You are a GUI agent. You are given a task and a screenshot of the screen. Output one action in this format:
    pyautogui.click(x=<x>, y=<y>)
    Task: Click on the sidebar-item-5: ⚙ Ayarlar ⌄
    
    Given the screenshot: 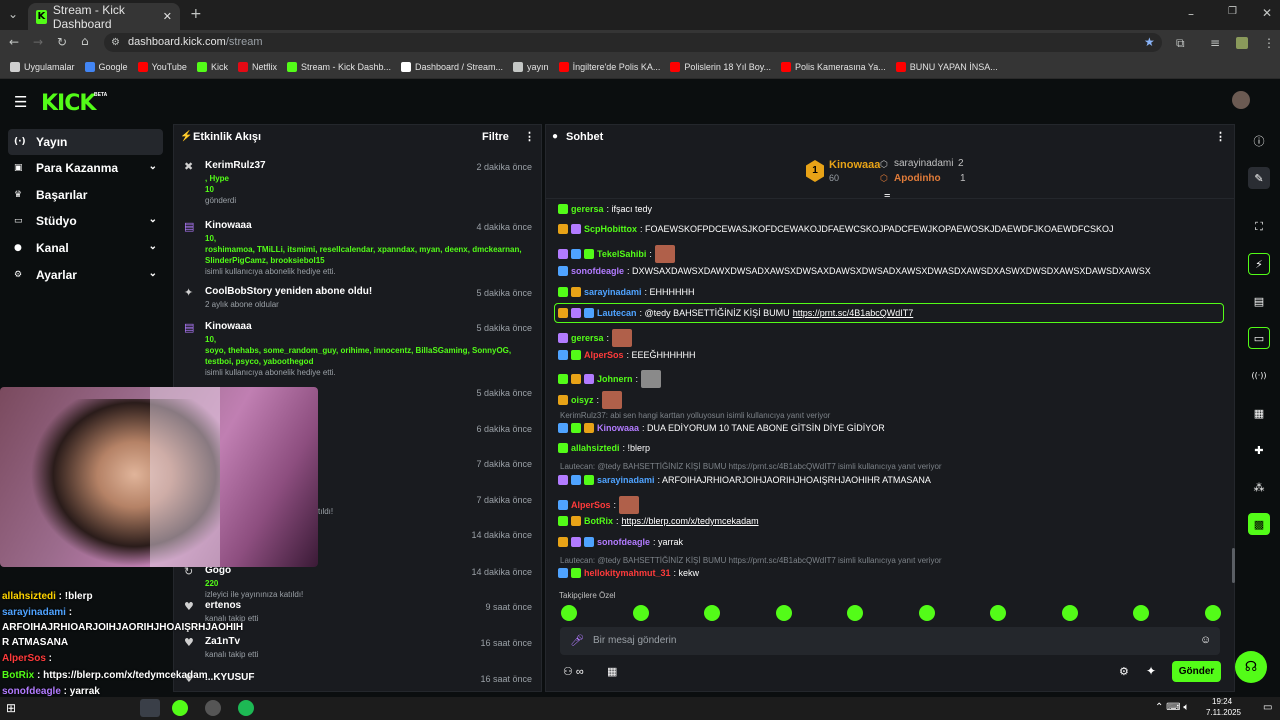 What is the action you would take?
    pyautogui.click(x=85, y=275)
    